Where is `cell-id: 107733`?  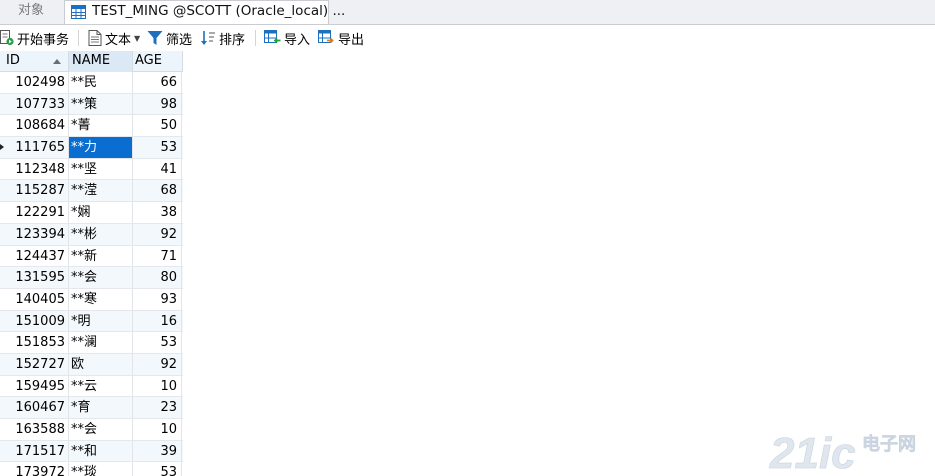
cell-id: 107733 is located at coordinates (34, 104).